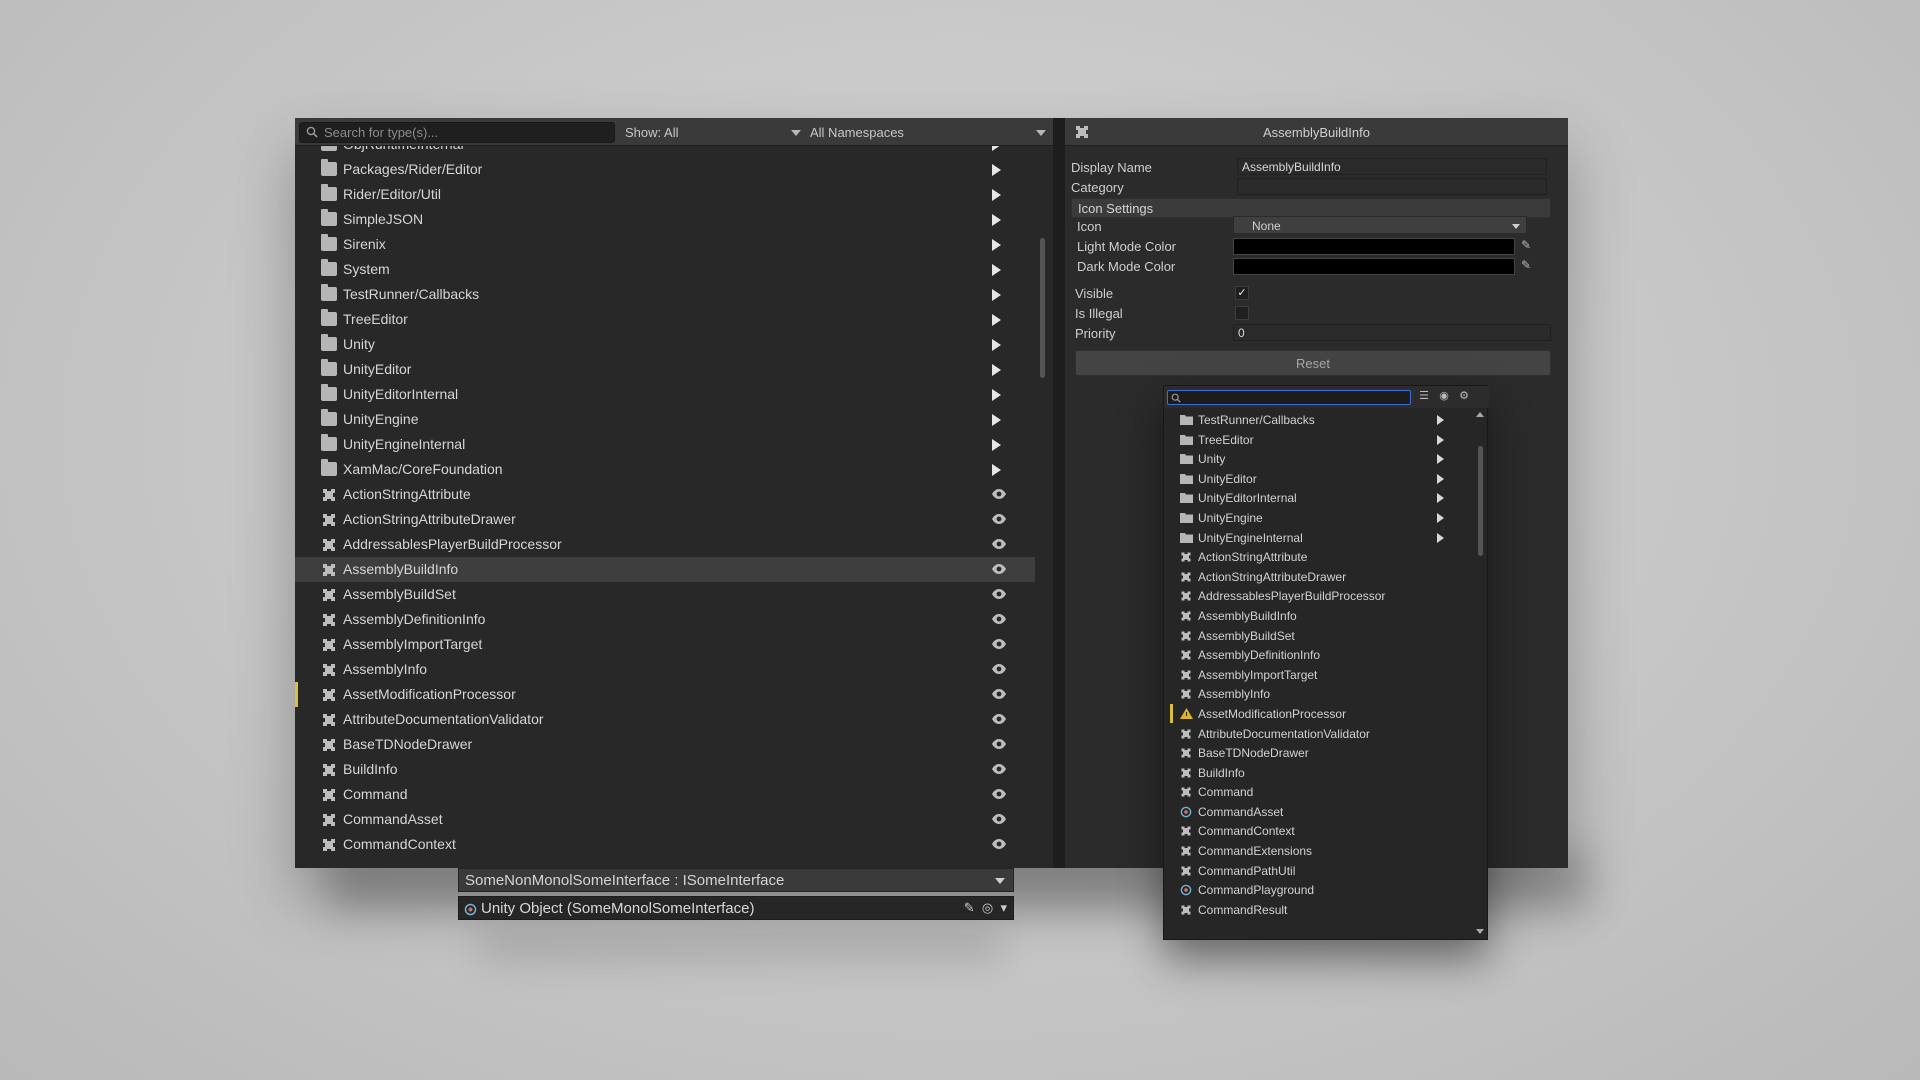  What do you see at coordinates (665, 819) in the screenshot?
I see `type-row: CommandAsset` at bounding box center [665, 819].